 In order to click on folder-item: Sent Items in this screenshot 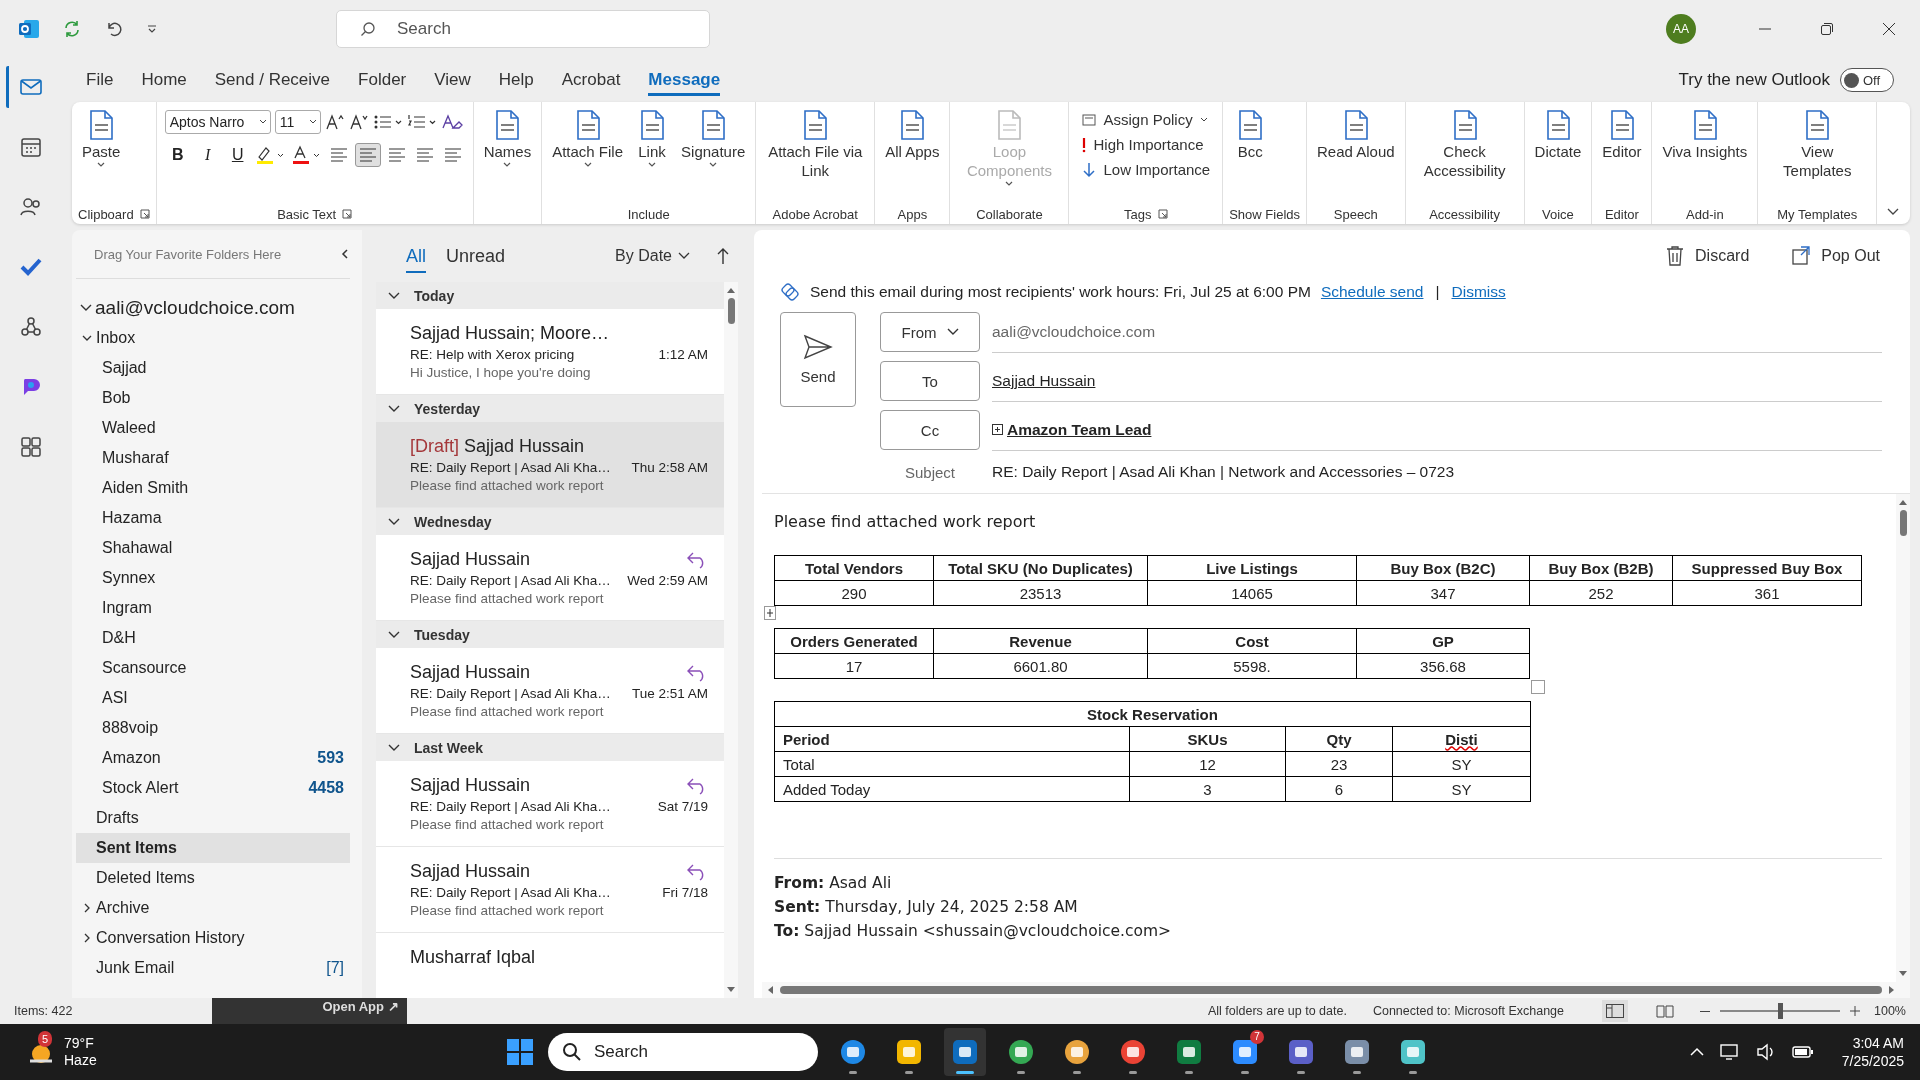, I will do `click(213, 848)`.